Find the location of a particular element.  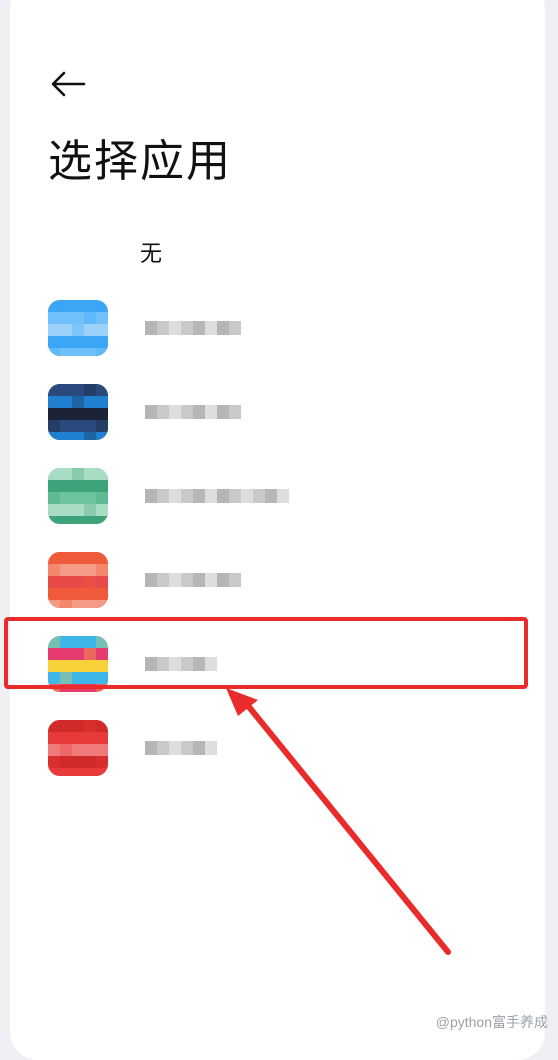

back-button is located at coordinates (68, 84).